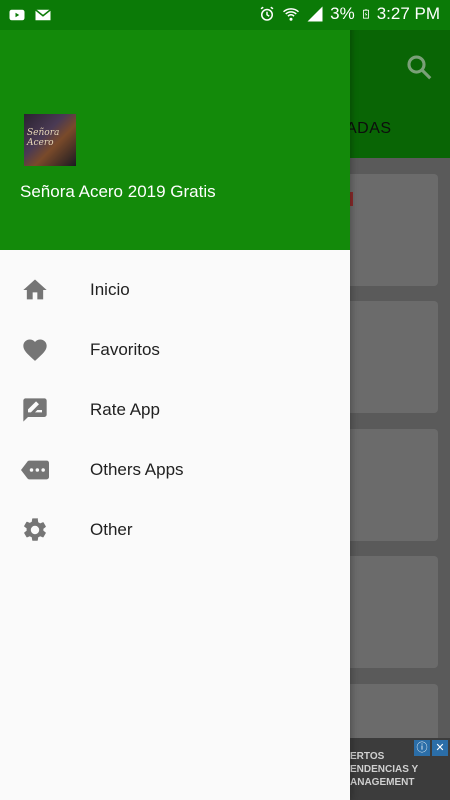 This screenshot has height=800, width=450. I want to click on rate-review-icon, so click(35, 410).